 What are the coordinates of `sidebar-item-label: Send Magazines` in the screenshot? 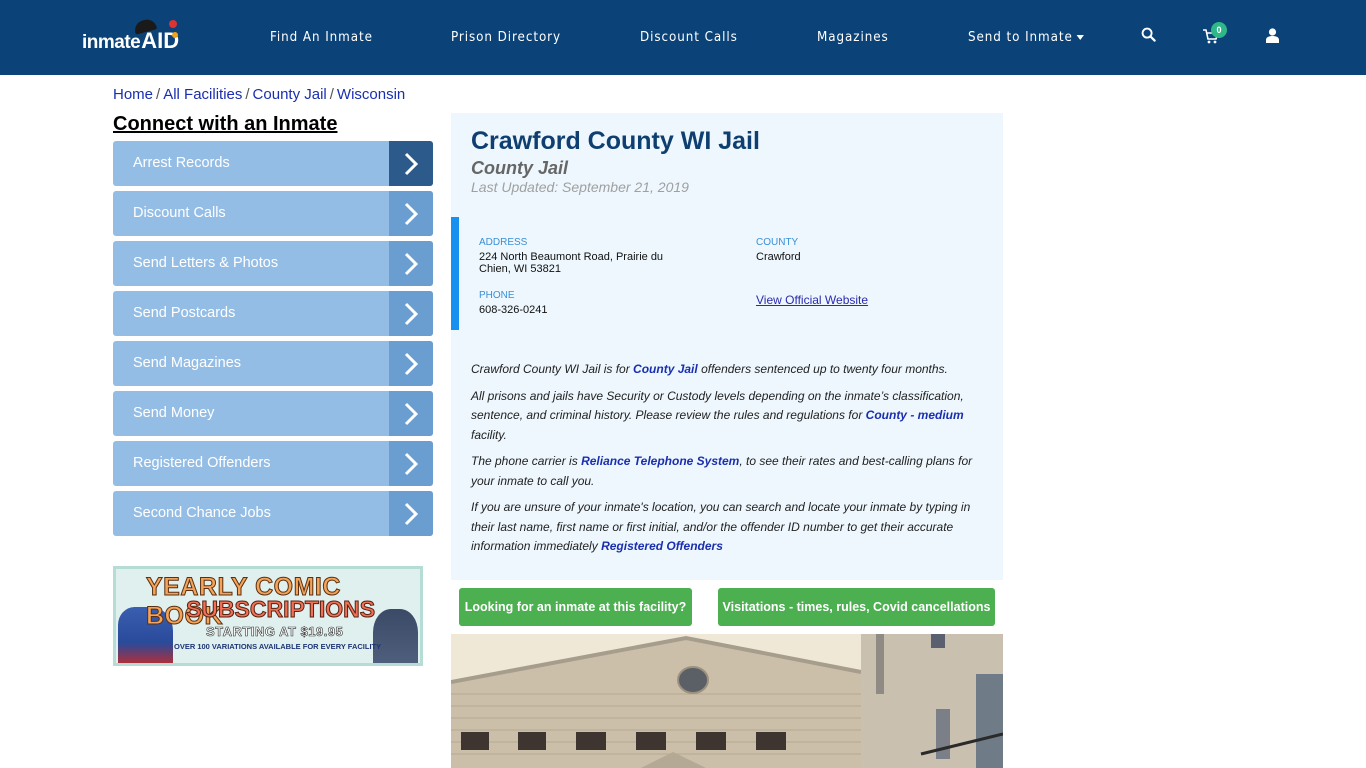 It's located at (187, 363).